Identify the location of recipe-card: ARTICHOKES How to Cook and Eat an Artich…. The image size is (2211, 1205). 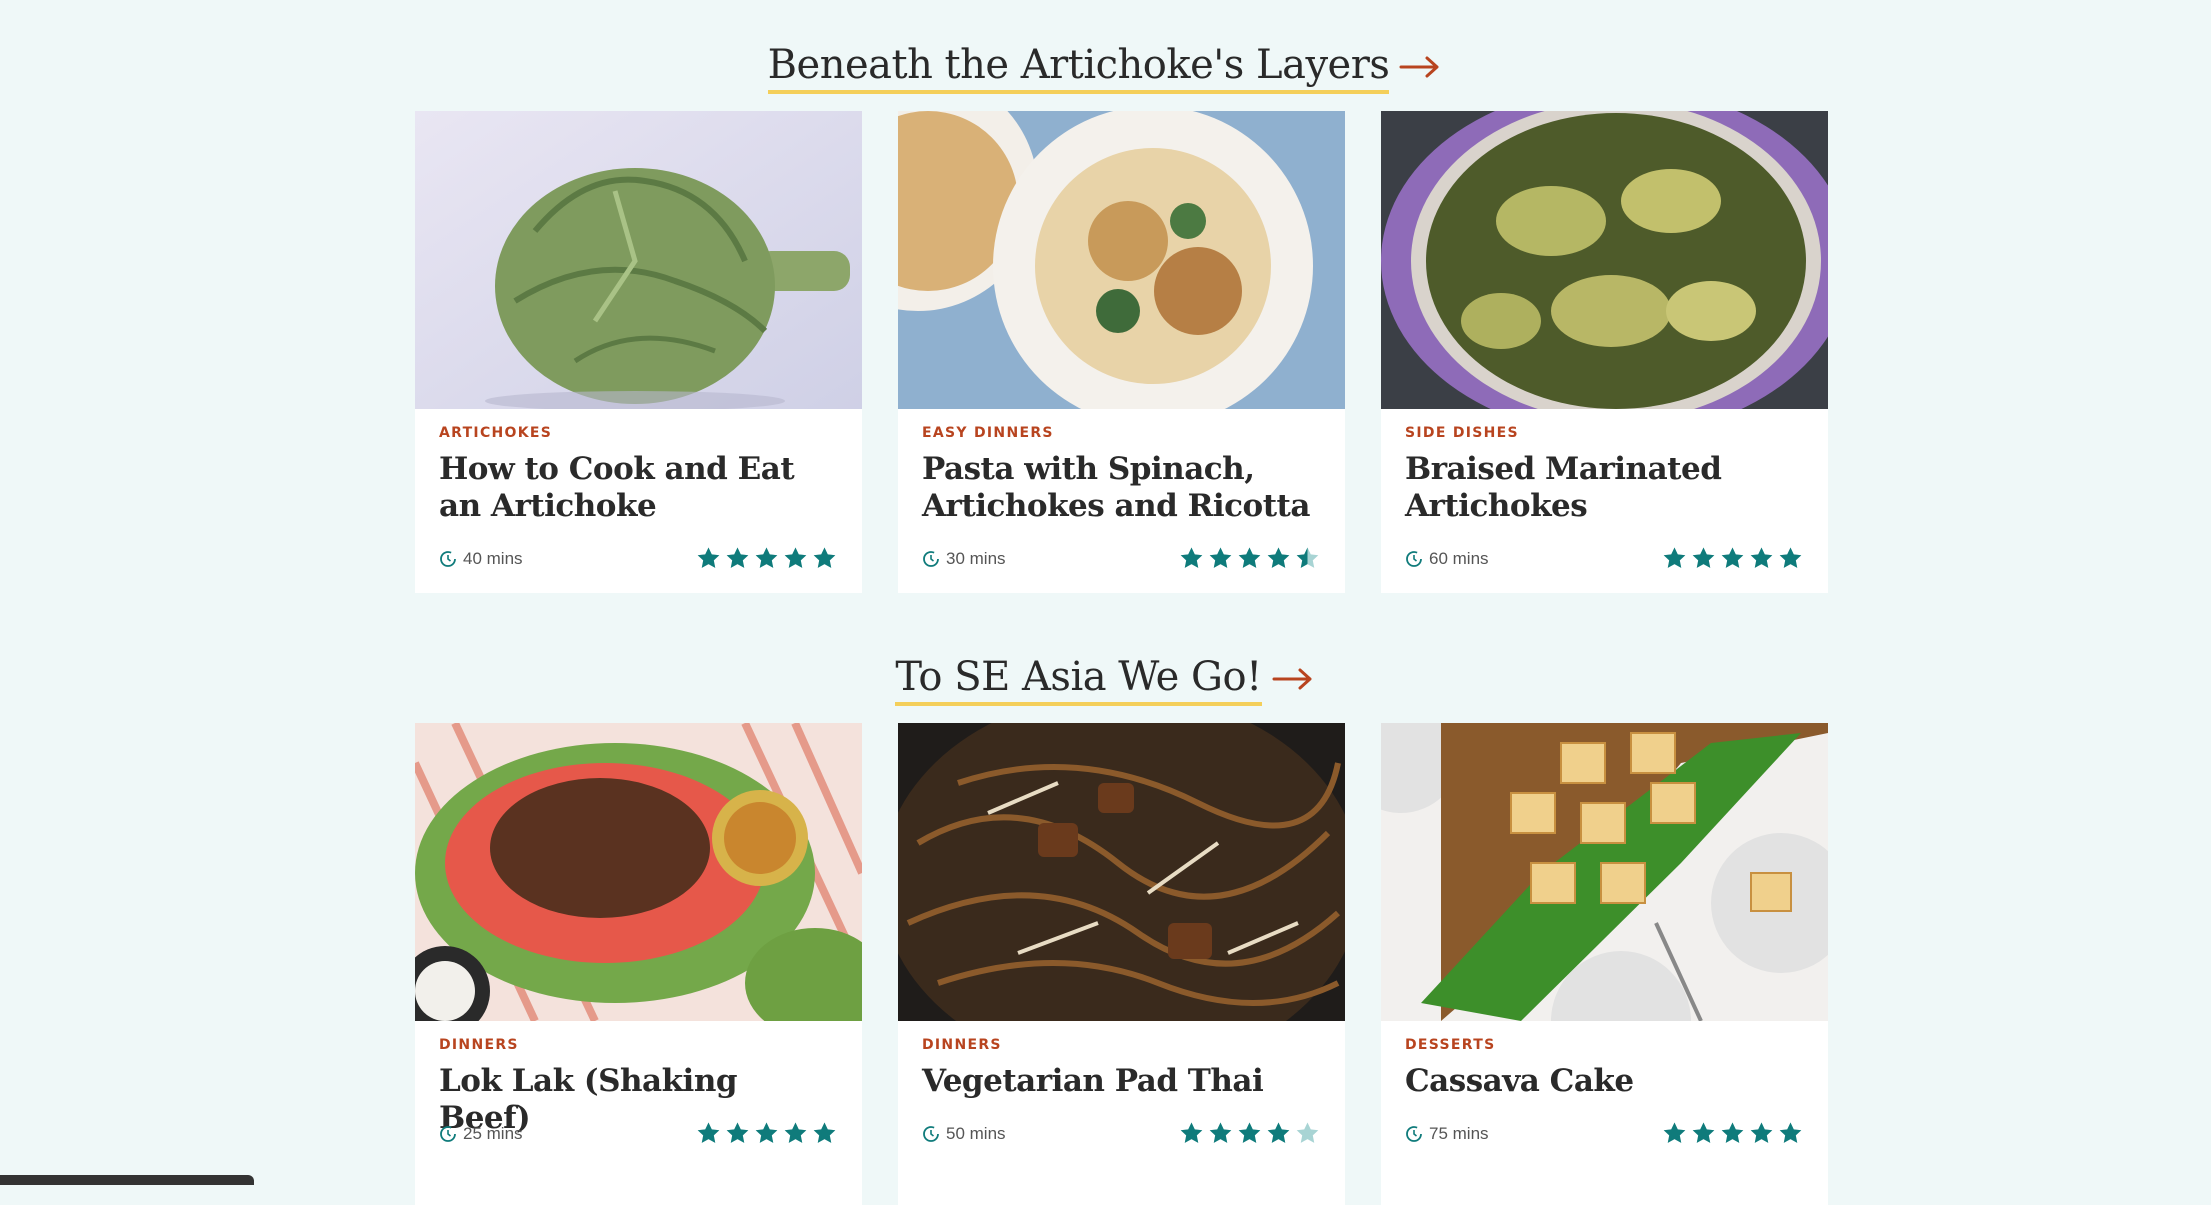
(638, 352).